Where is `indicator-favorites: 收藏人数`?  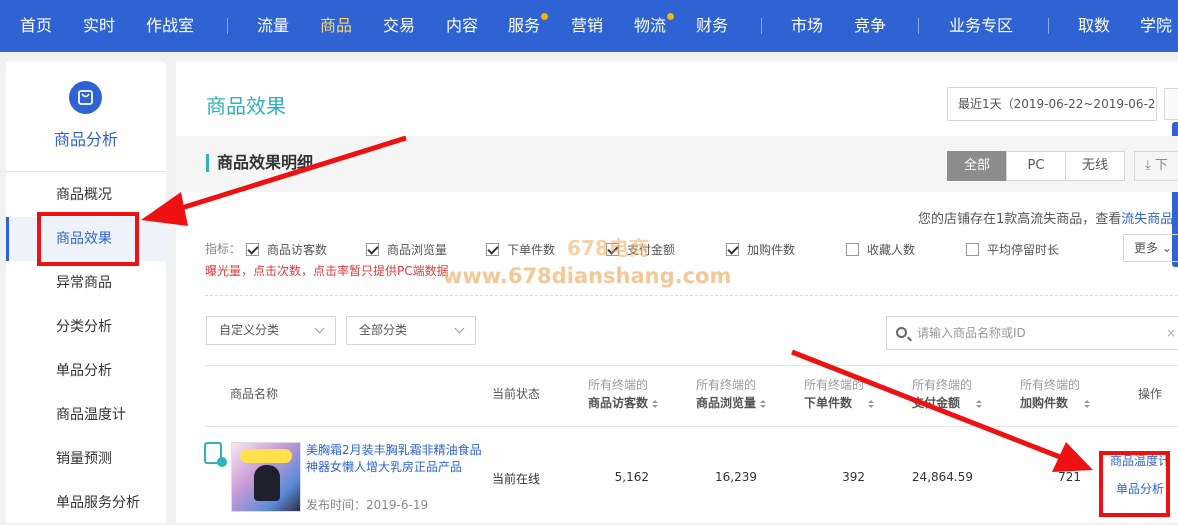 indicator-favorites: 收藏人数 is located at coordinates (880, 249).